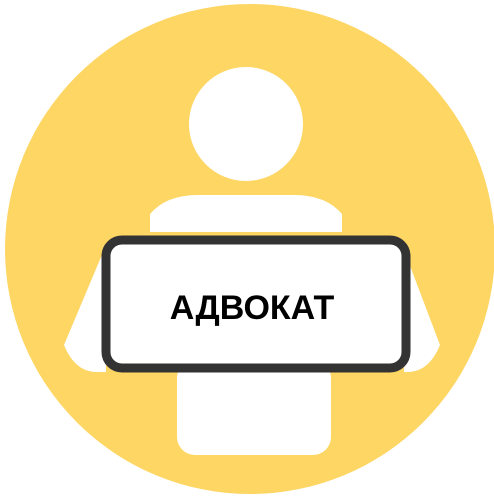 Image resolution: width=494 pixels, height=498 pixels. Describe the element at coordinates (246, 213) in the screenshot. I see `person-torso` at that location.